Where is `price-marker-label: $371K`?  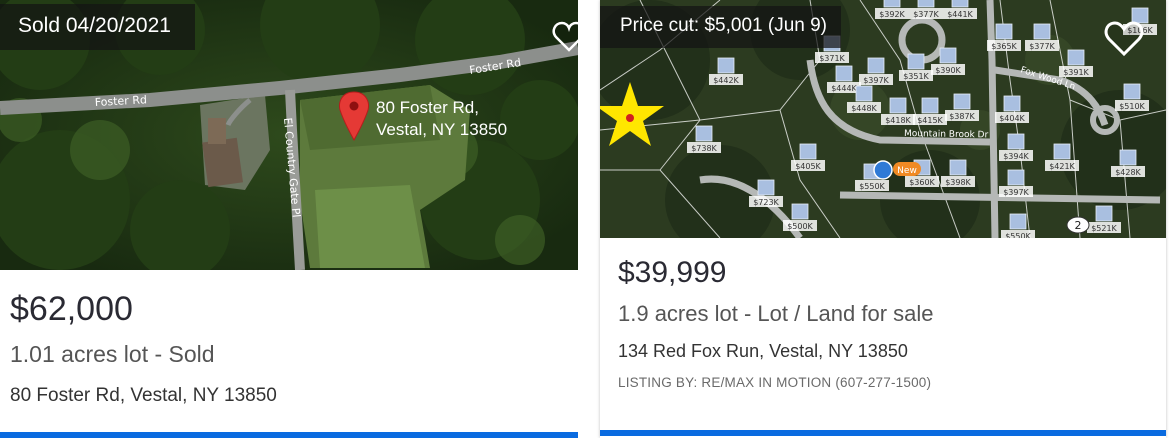 price-marker-label: $371K is located at coordinates (832, 58).